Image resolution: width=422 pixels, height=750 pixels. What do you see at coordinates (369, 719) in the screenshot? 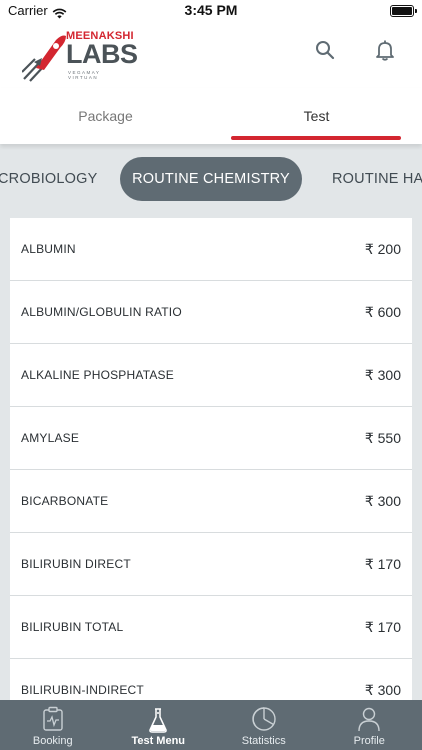
I see `user-icon` at bounding box center [369, 719].